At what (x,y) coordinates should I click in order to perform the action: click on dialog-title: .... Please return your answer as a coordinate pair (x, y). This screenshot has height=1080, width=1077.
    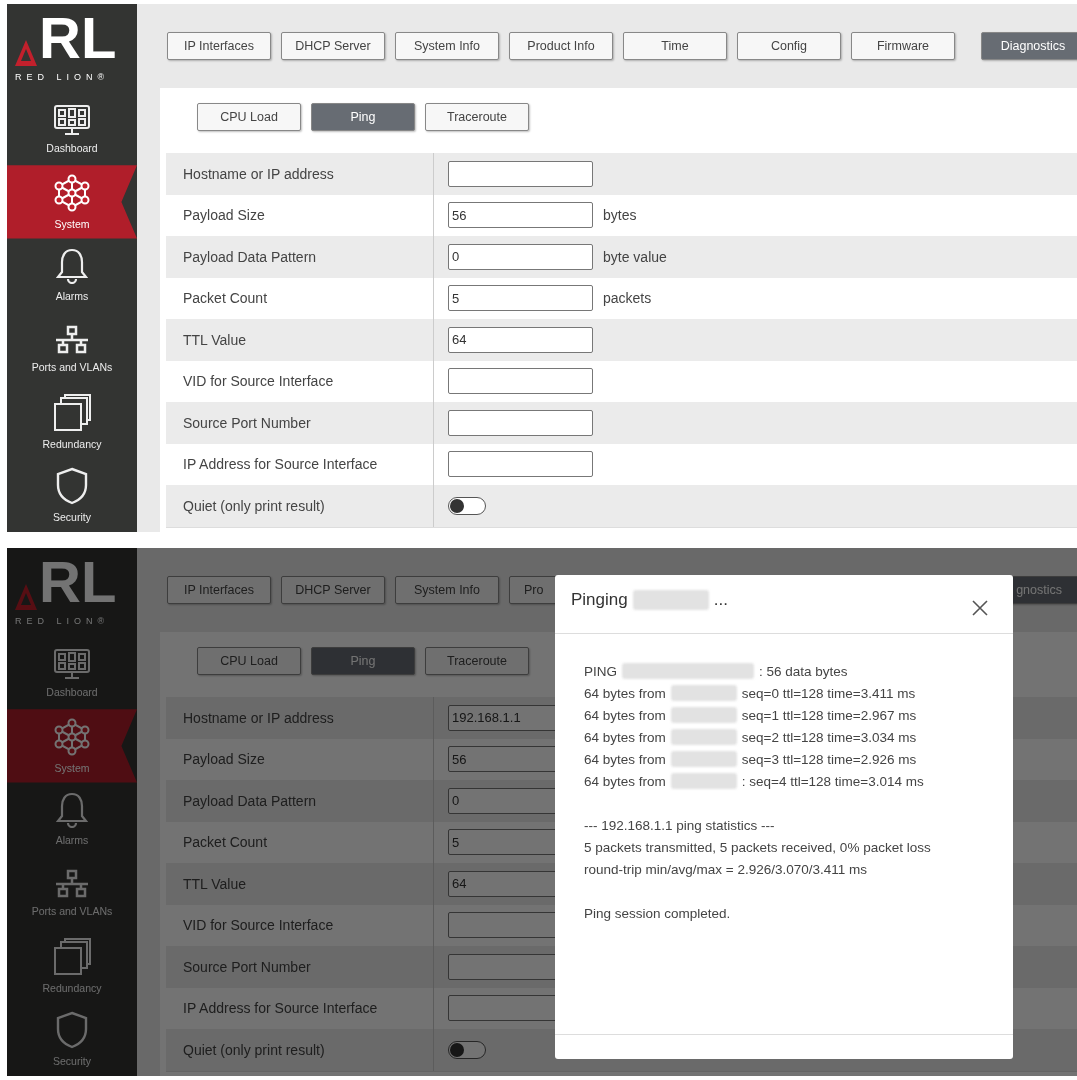
    Looking at the image, I should click on (720, 600).